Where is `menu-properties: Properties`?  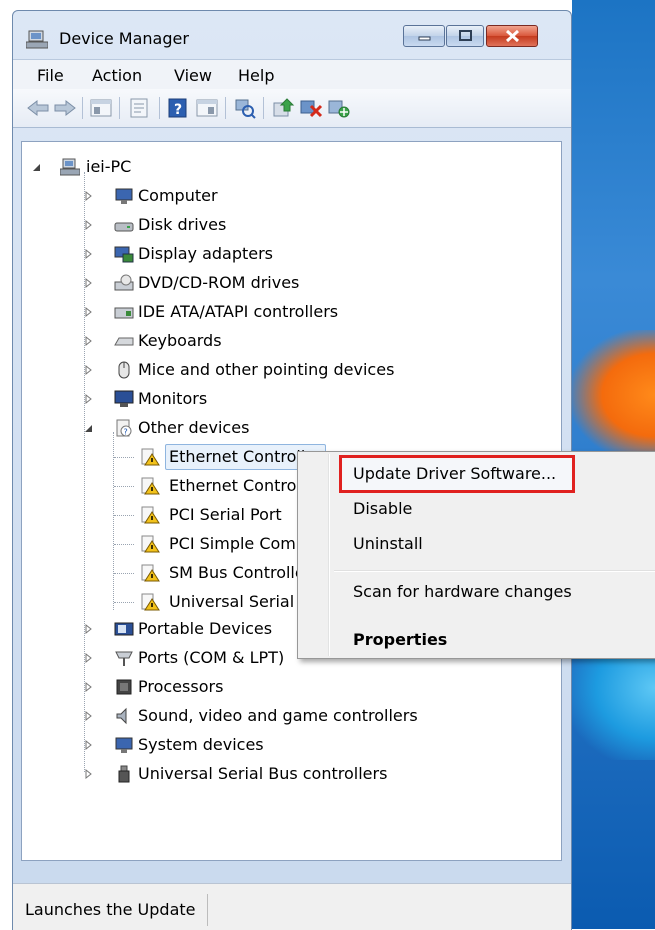
menu-properties: Properties is located at coordinates (400, 639).